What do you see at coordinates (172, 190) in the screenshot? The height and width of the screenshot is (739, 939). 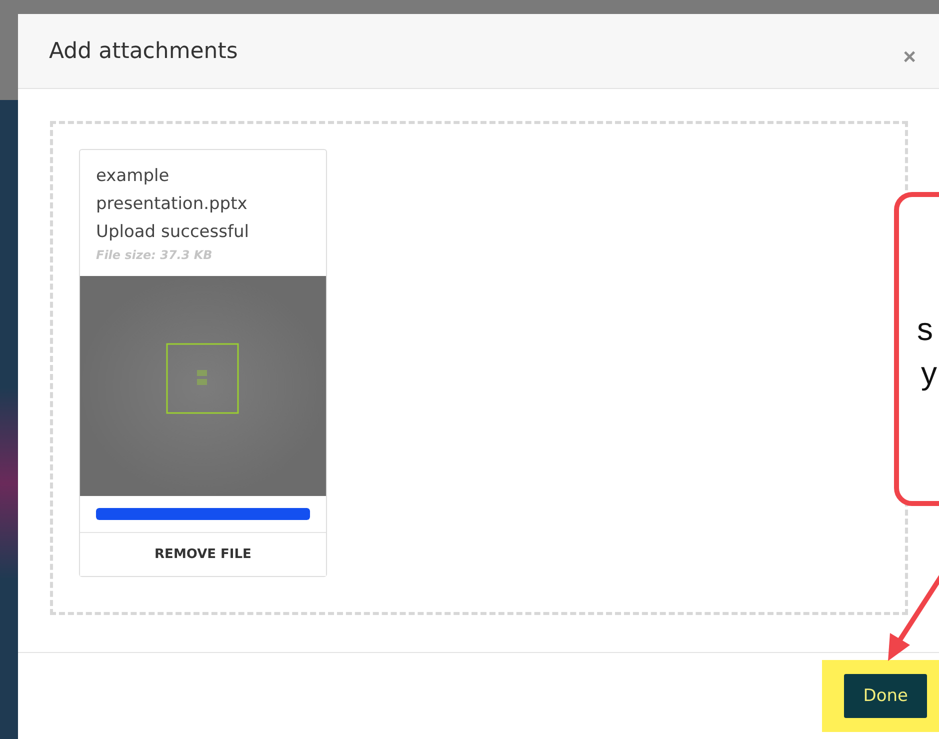 I see `file-name: example presentation.pptx` at bounding box center [172, 190].